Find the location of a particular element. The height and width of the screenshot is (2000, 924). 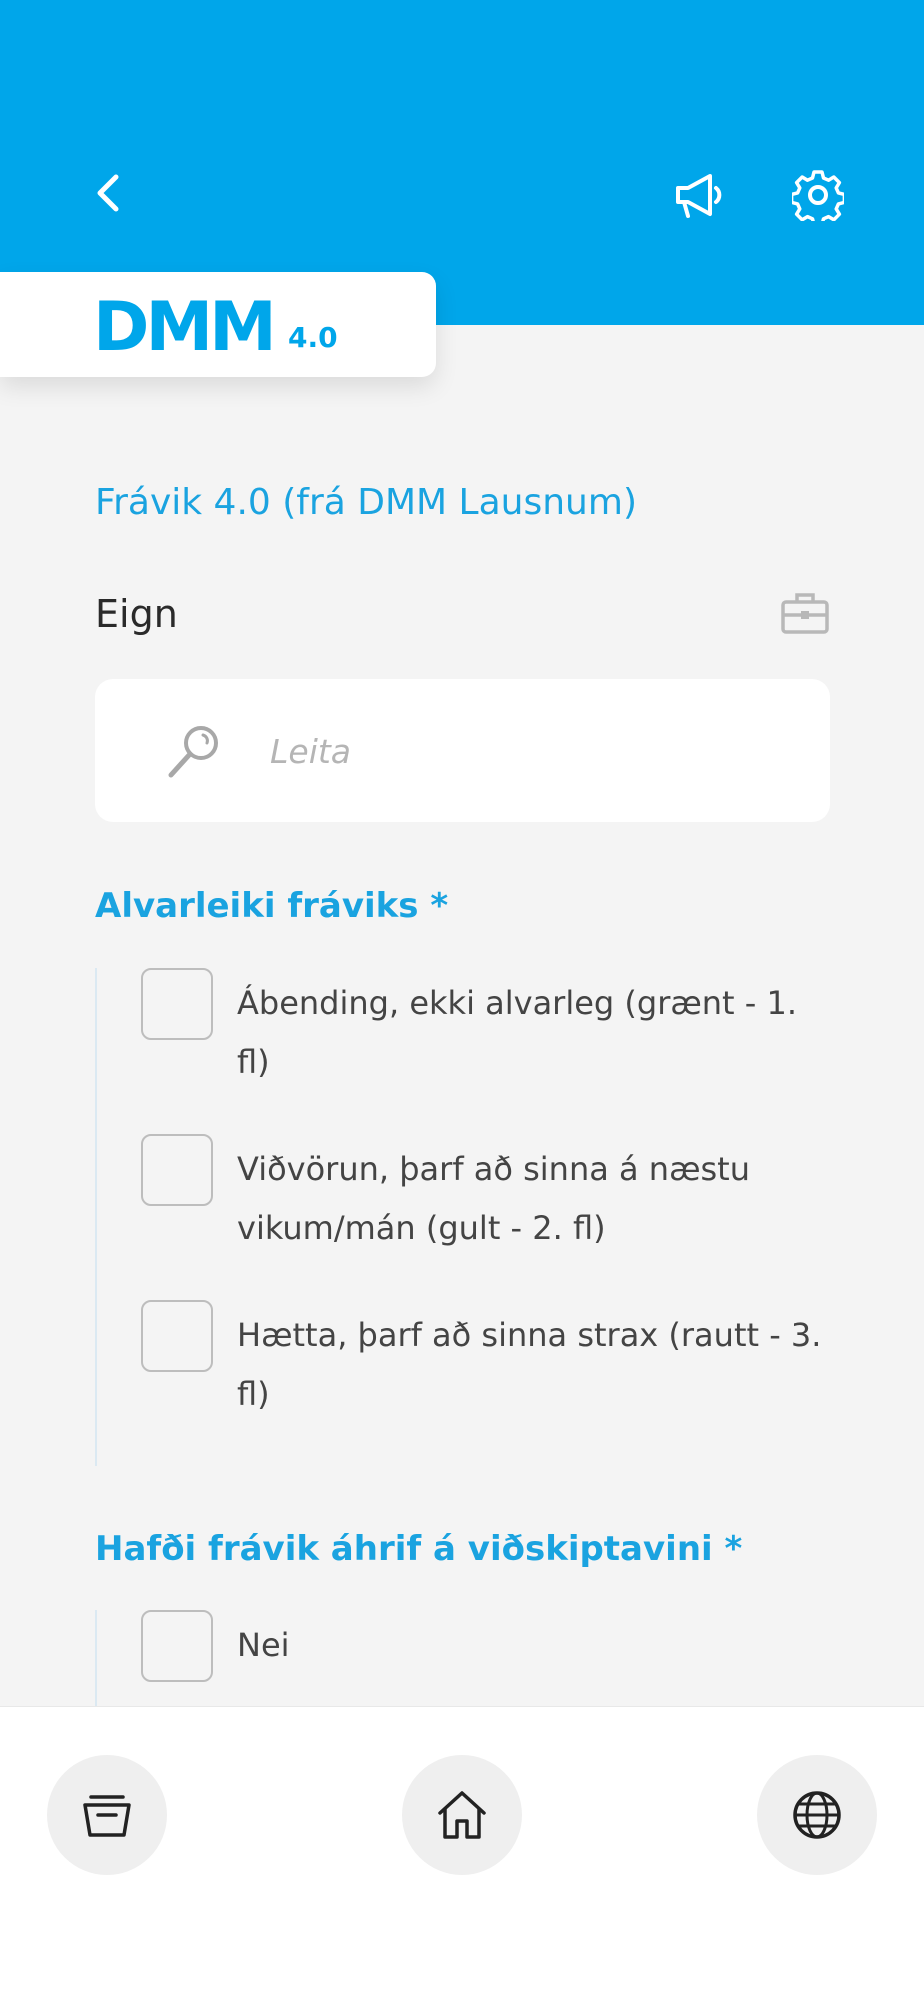

logo-text: DMM is located at coordinates (185, 327).